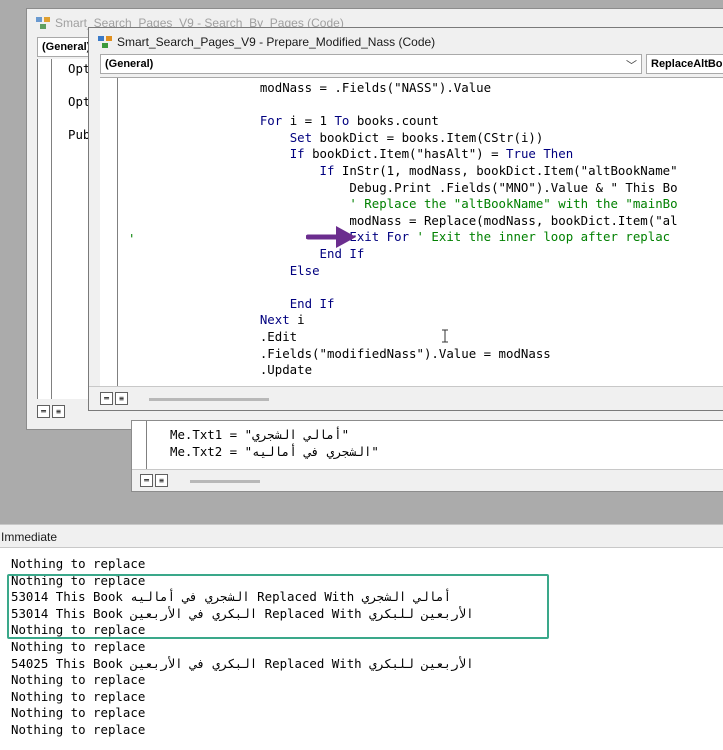 The image size is (723, 750). I want to click on object-combo-value: (General), so click(129, 64).